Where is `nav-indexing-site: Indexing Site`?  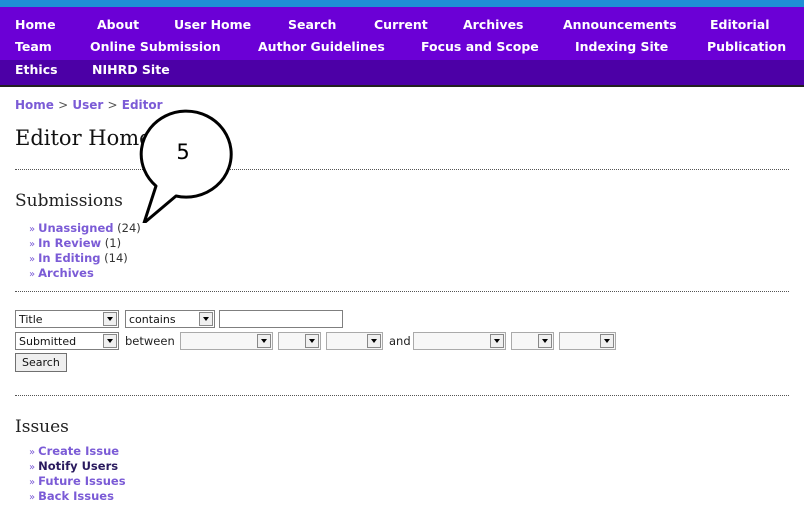
nav-indexing-site: Indexing Site is located at coordinates (621, 47).